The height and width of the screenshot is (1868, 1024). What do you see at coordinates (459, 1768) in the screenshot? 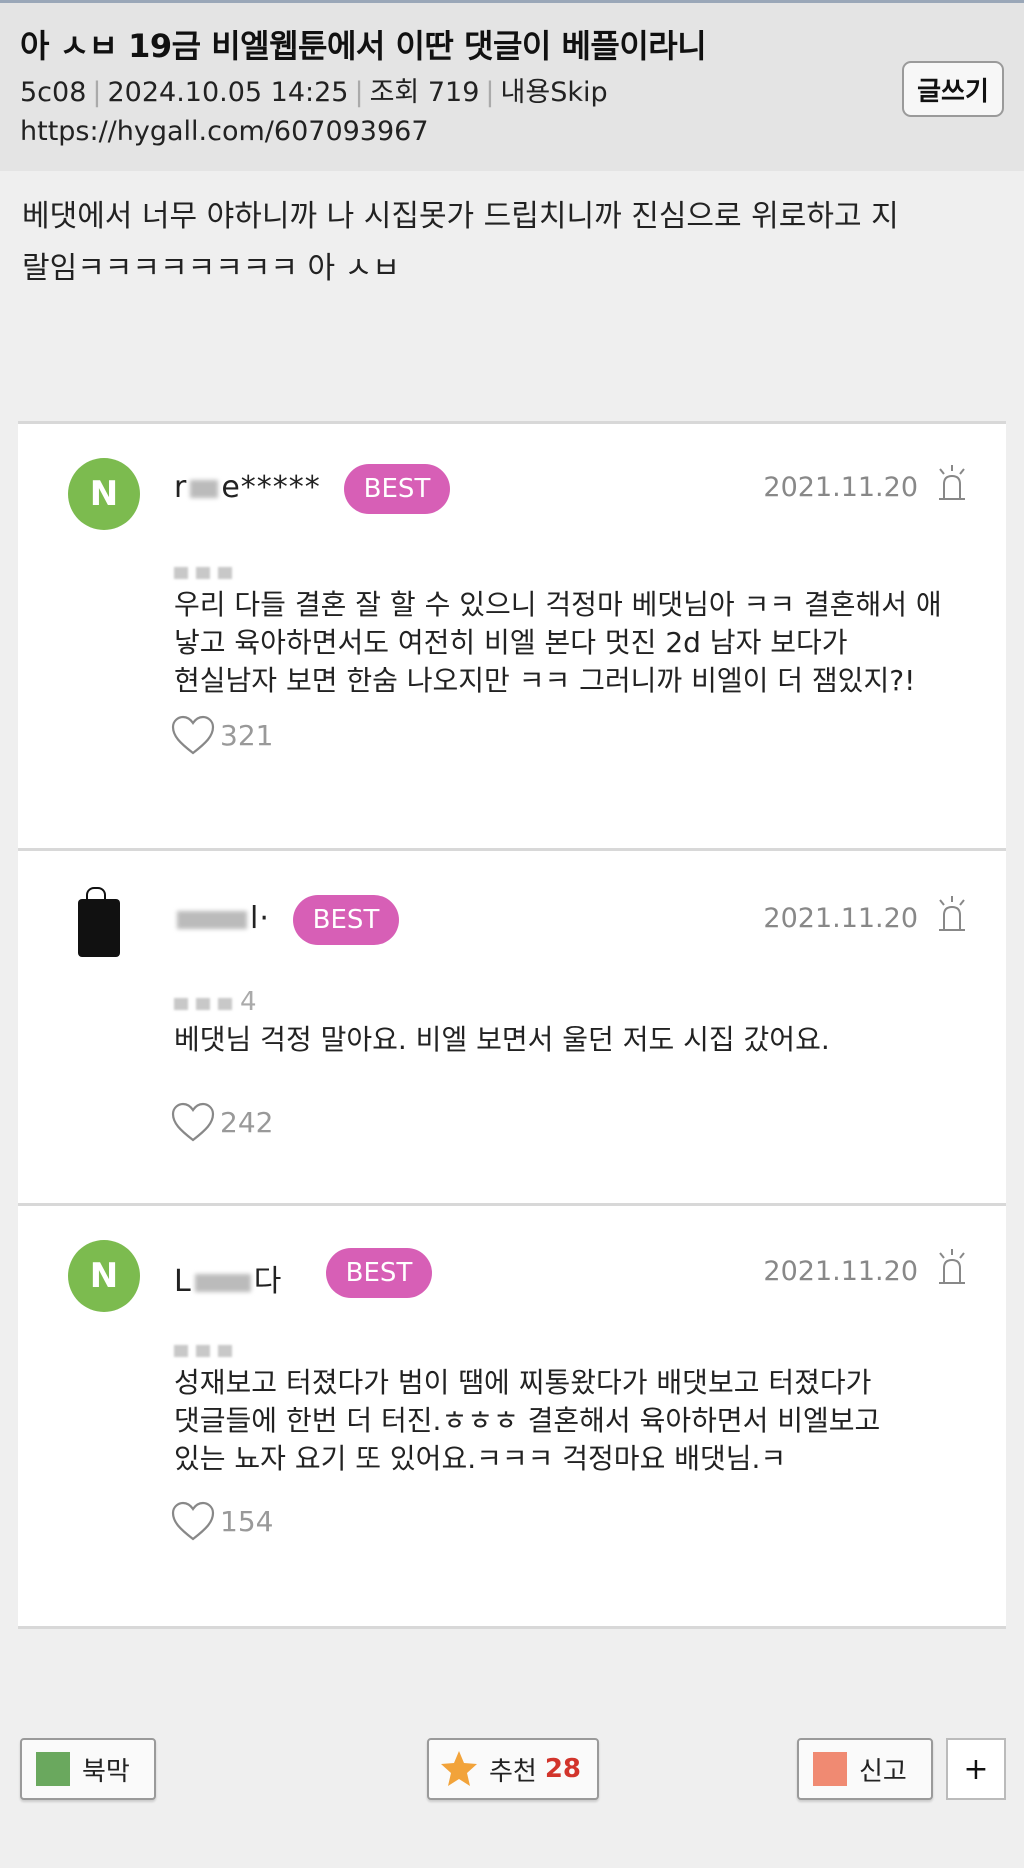
I see `star-icon` at bounding box center [459, 1768].